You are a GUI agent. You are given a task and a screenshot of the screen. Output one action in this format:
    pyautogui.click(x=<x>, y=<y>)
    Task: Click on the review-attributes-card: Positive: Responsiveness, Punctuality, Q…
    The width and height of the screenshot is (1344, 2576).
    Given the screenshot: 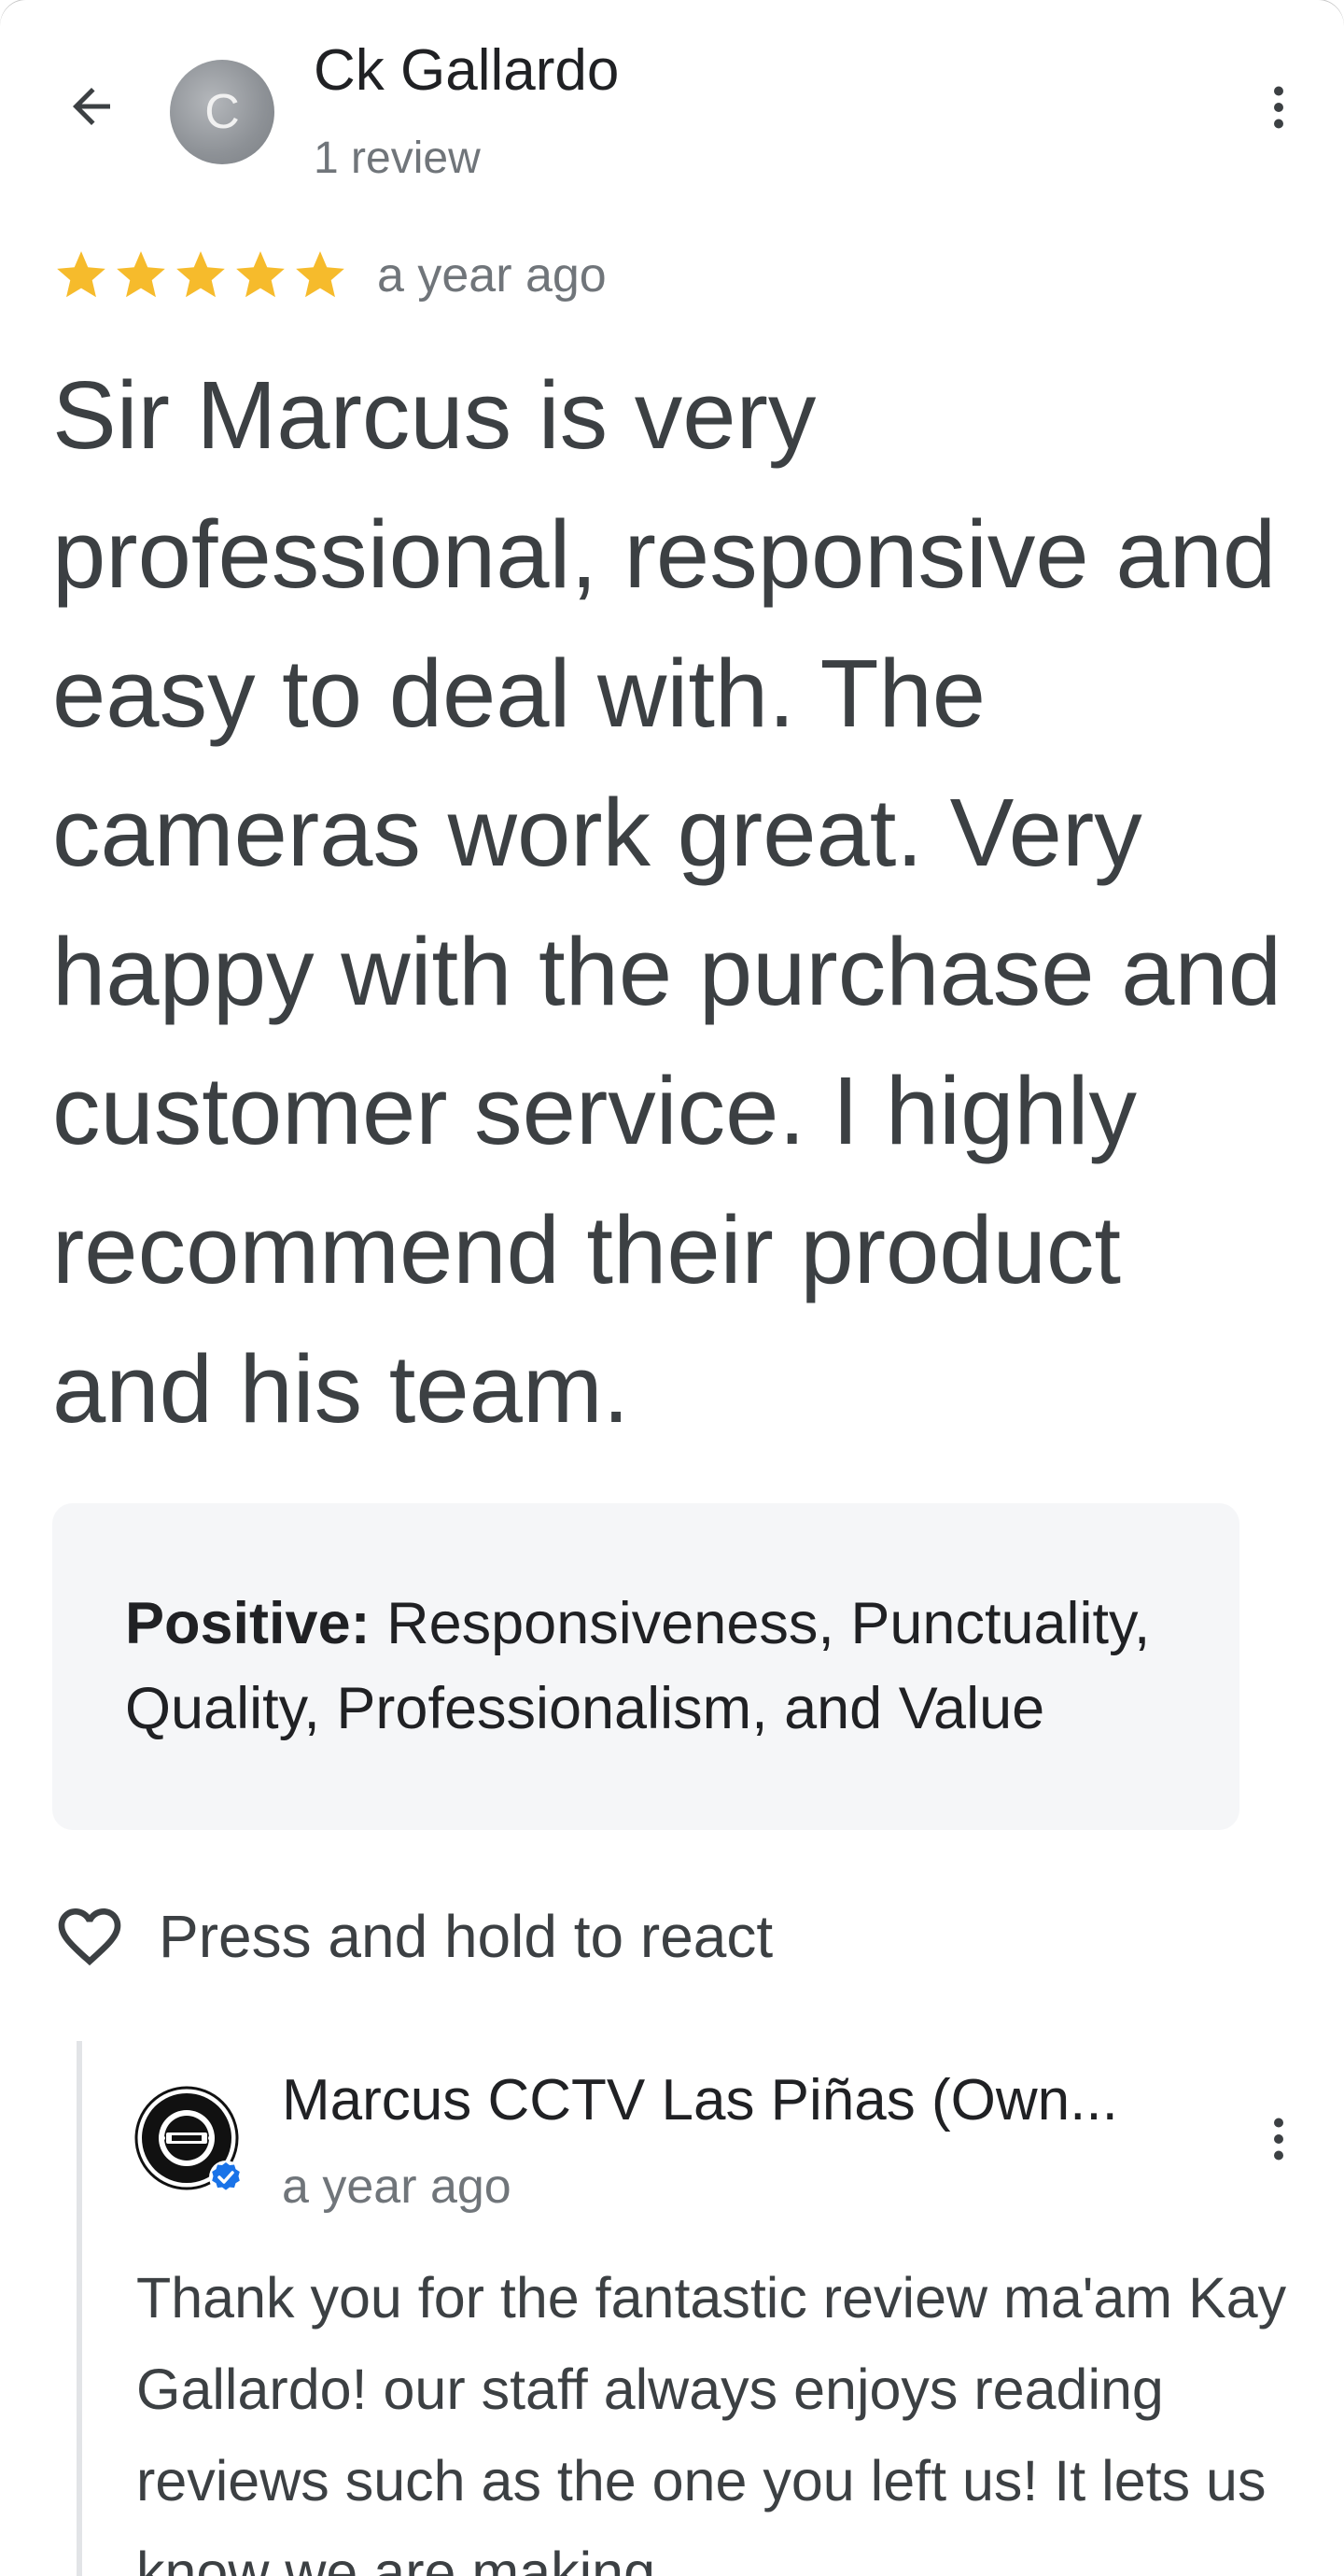 What is the action you would take?
    pyautogui.click(x=645, y=1667)
    